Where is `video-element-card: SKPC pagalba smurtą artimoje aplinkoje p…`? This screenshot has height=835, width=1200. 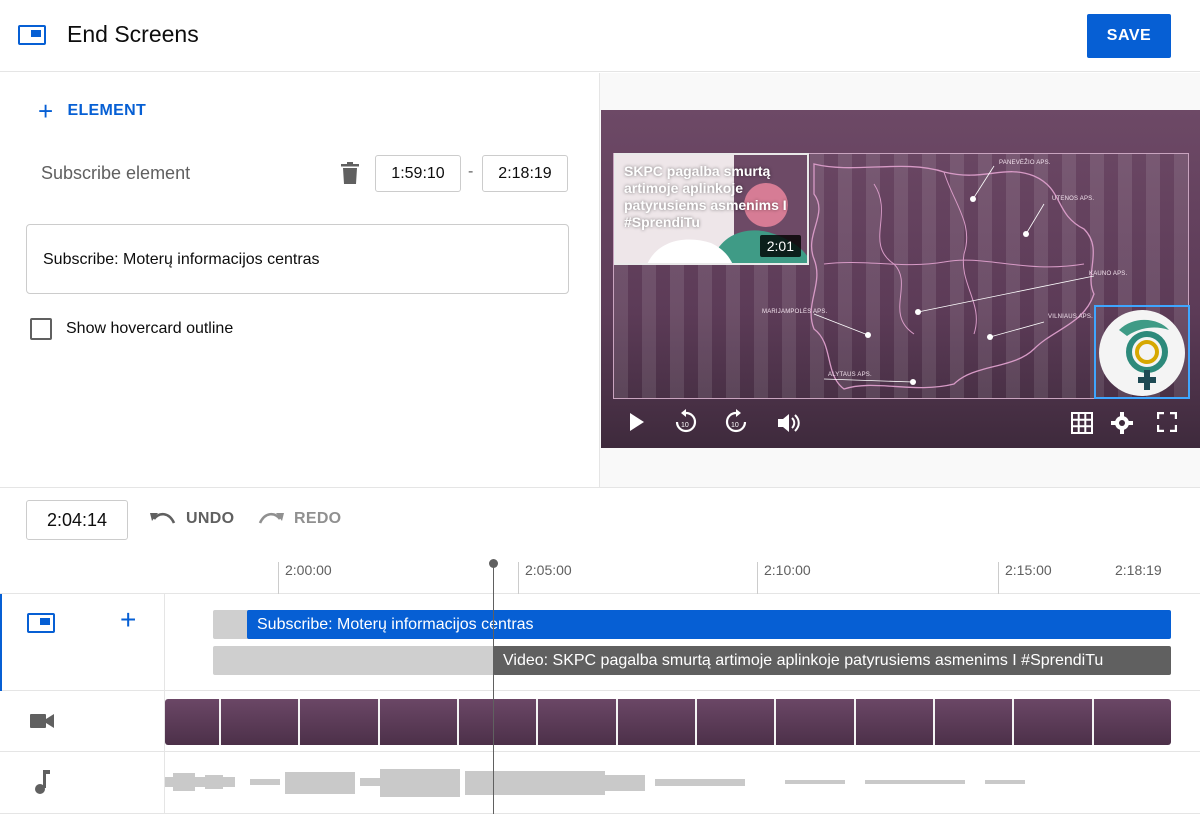 video-element-card: SKPC pagalba smurtą artimoje aplinkoje p… is located at coordinates (711, 209).